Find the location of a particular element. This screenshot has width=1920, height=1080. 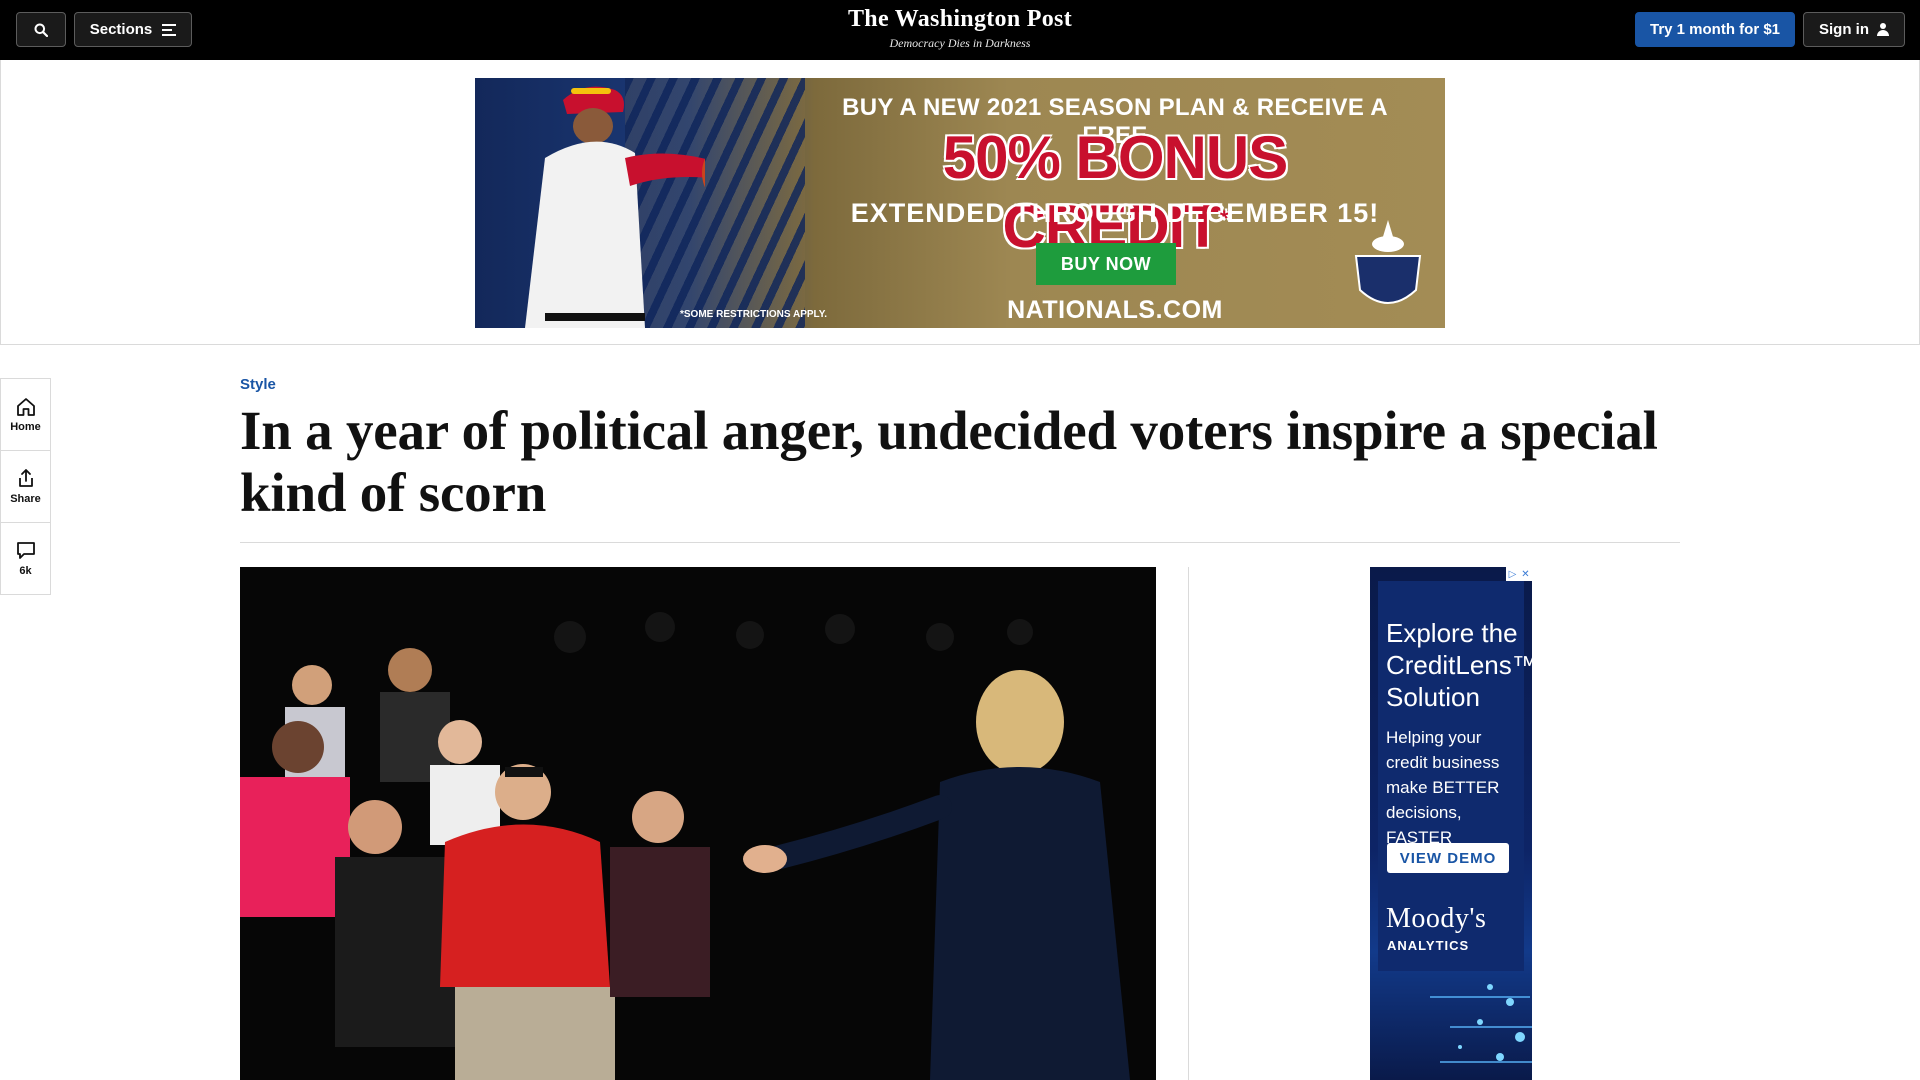

header-divider is located at coordinates (960, 542).